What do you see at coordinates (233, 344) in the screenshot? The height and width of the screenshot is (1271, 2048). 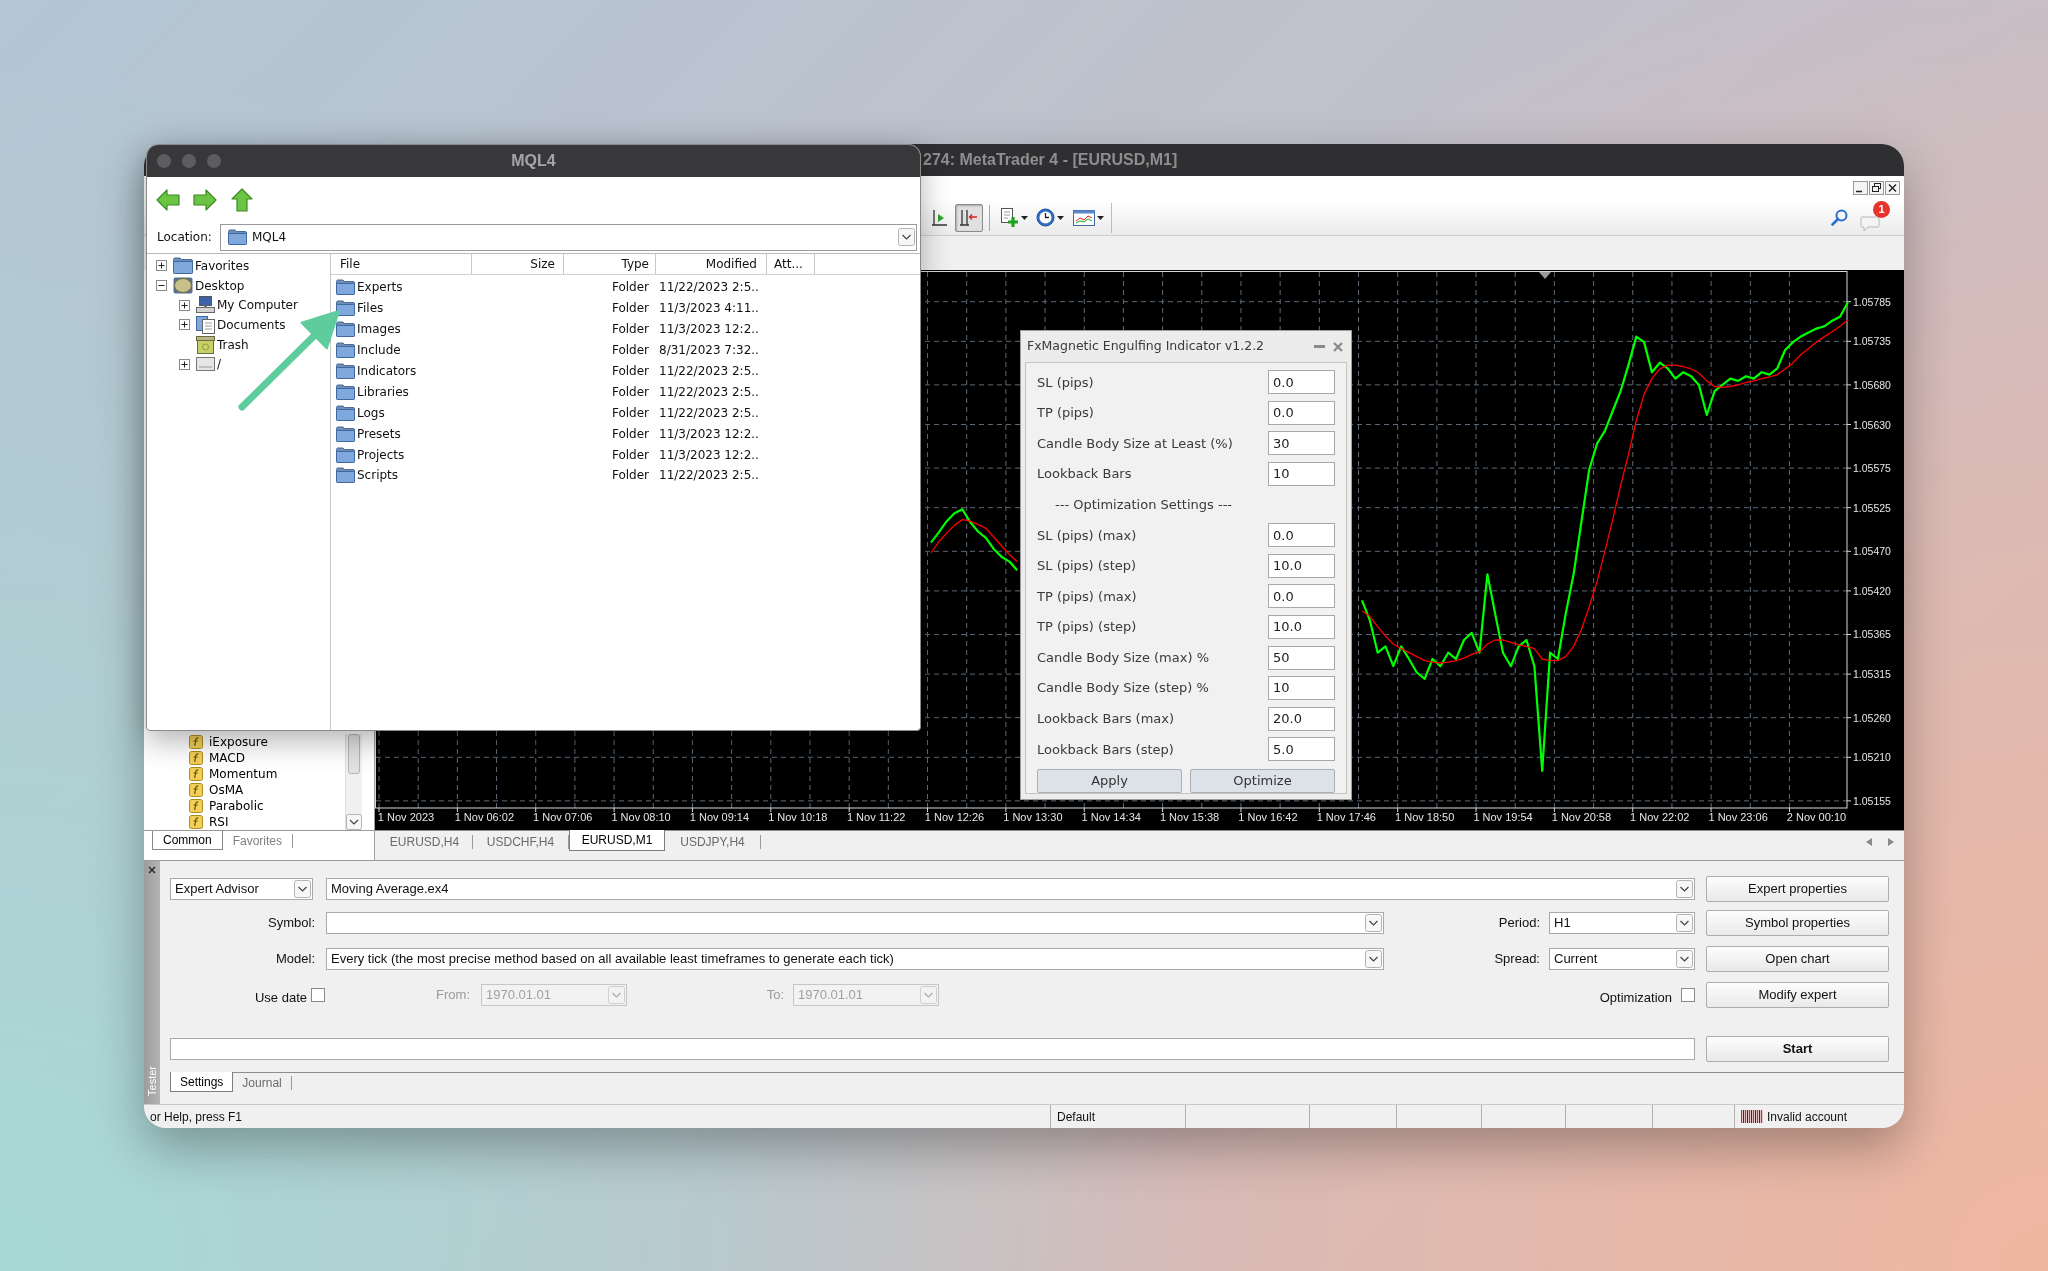 I see `tree-item-label: Trash` at bounding box center [233, 344].